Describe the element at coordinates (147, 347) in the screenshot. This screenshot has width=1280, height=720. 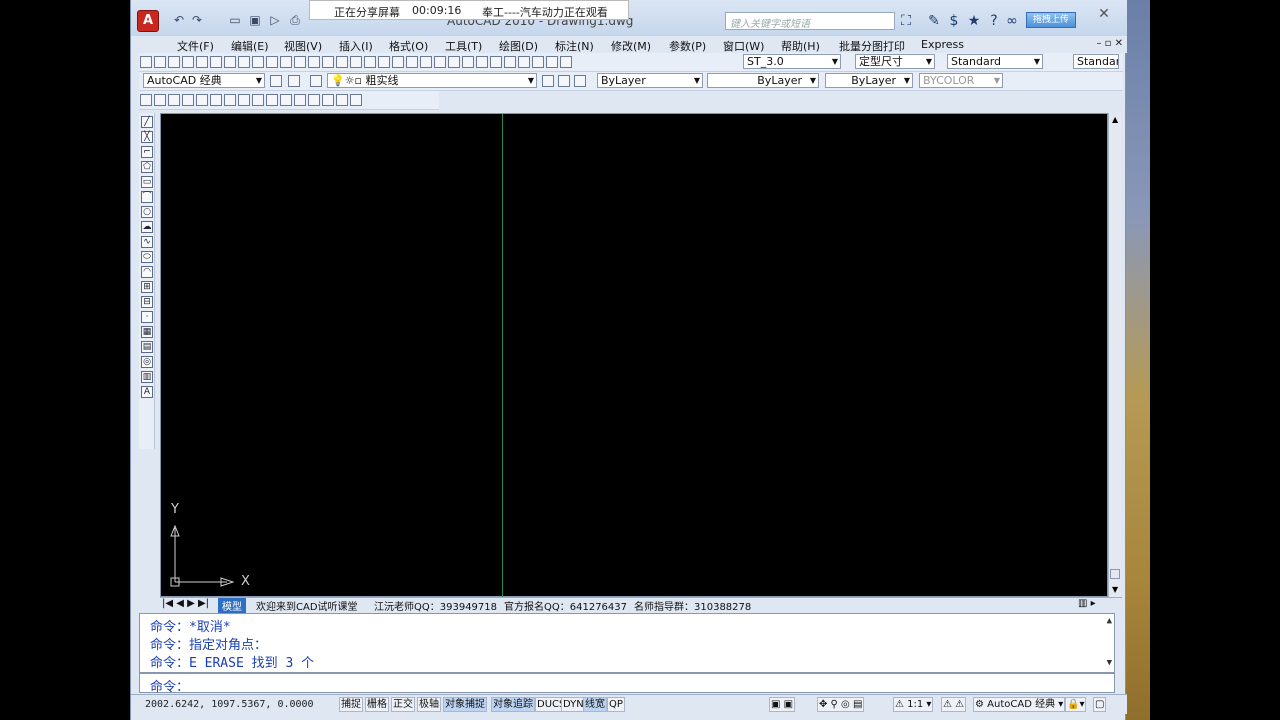
I see `gradient-icon: ▤` at that location.